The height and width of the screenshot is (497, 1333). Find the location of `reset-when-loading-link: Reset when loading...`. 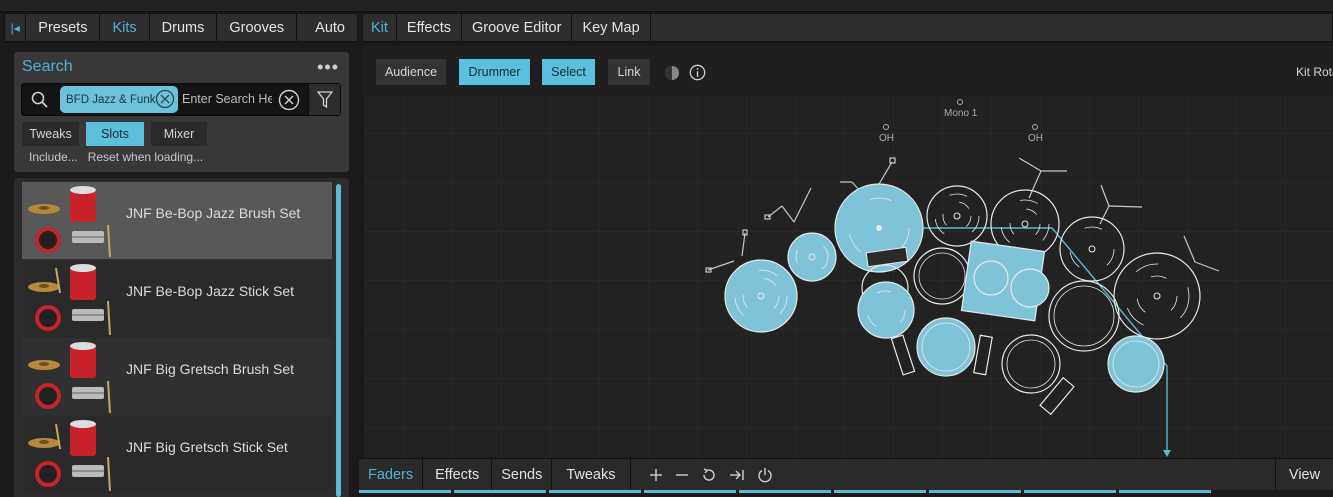

reset-when-loading-link: Reset when loading... is located at coordinates (145, 157).